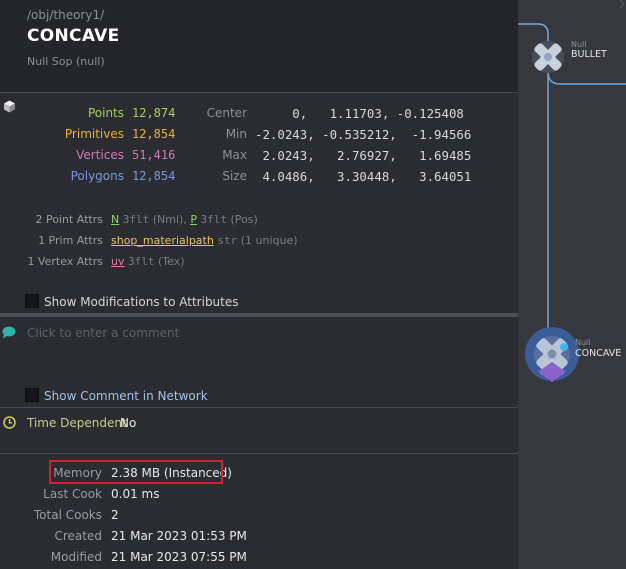 The image size is (626, 569). What do you see at coordinates (154, 155) in the screenshot?
I see `vertices-value: 51,416` at bounding box center [154, 155].